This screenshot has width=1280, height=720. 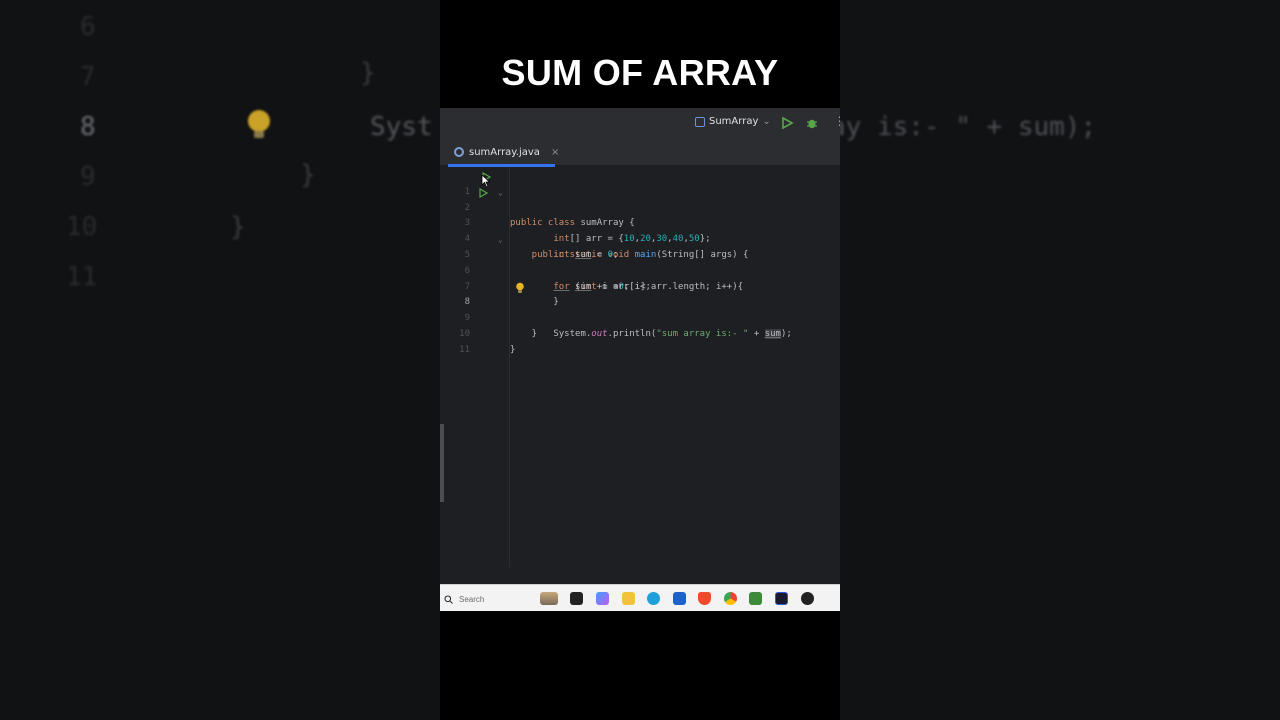 I want to click on code-line-5: 5 ⌄ for (int i =0; i< arr.length; i++){, so click(x=640, y=261).